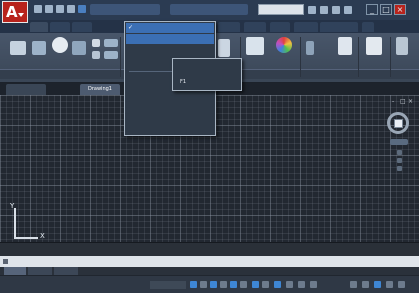 Image resolution: width=419 pixels, height=293 pixels. Describe the element at coordinates (395, 102) in the screenshot. I see `viewport-minimize-icon: -` at that location.